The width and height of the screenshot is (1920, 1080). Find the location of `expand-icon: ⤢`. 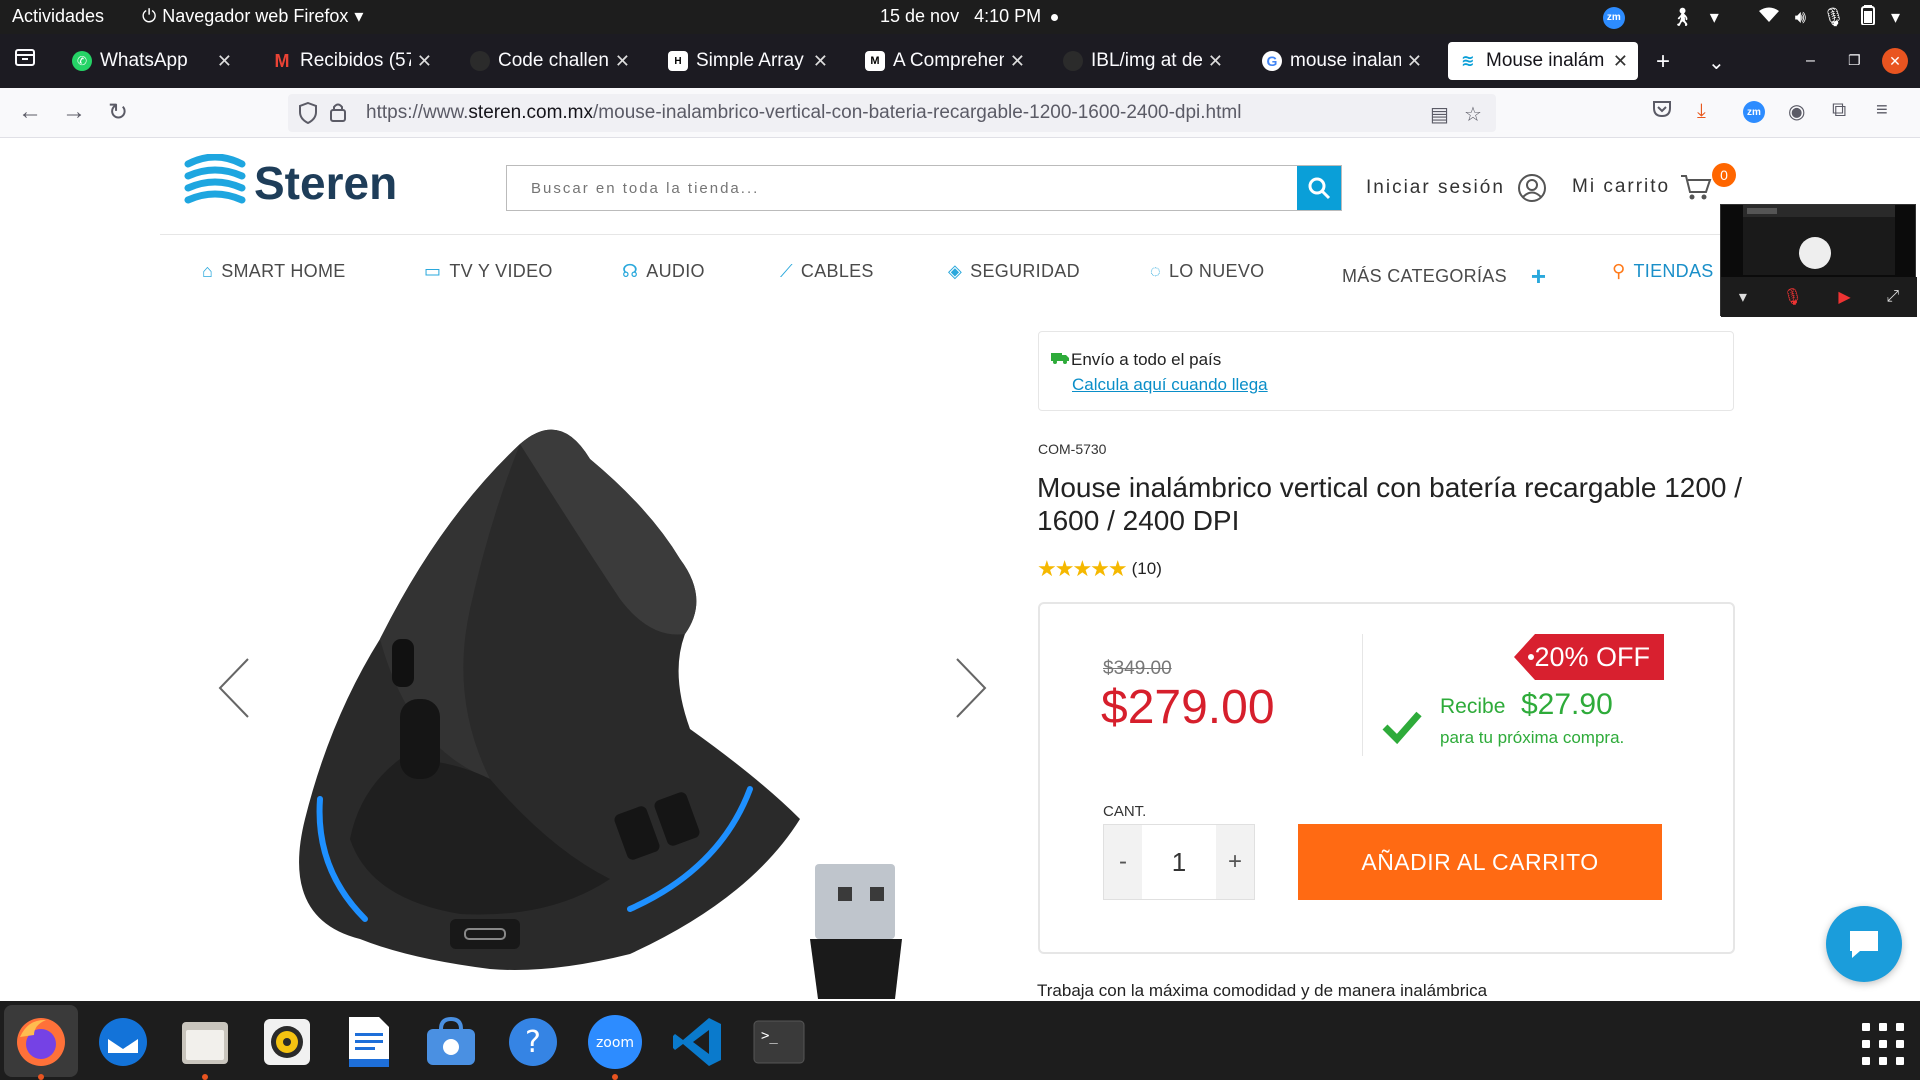

expand-icon: ⤢ is located at coordinates (1892, 297).